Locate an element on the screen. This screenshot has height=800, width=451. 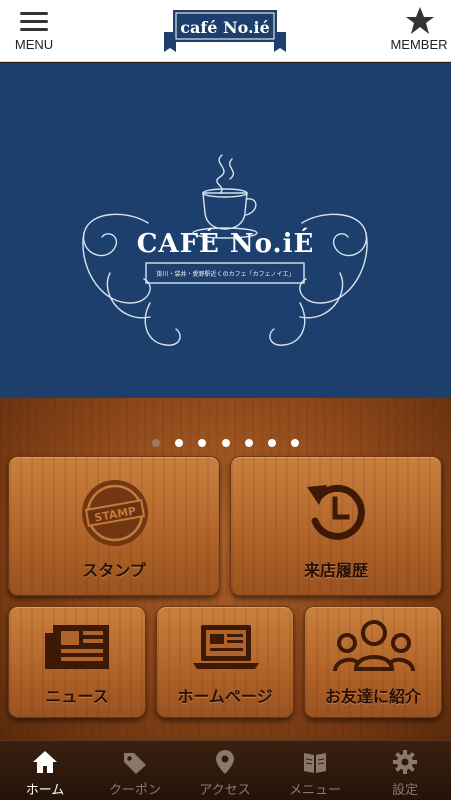
tab-coupon: クーポン is located at coordinates (135, 770).